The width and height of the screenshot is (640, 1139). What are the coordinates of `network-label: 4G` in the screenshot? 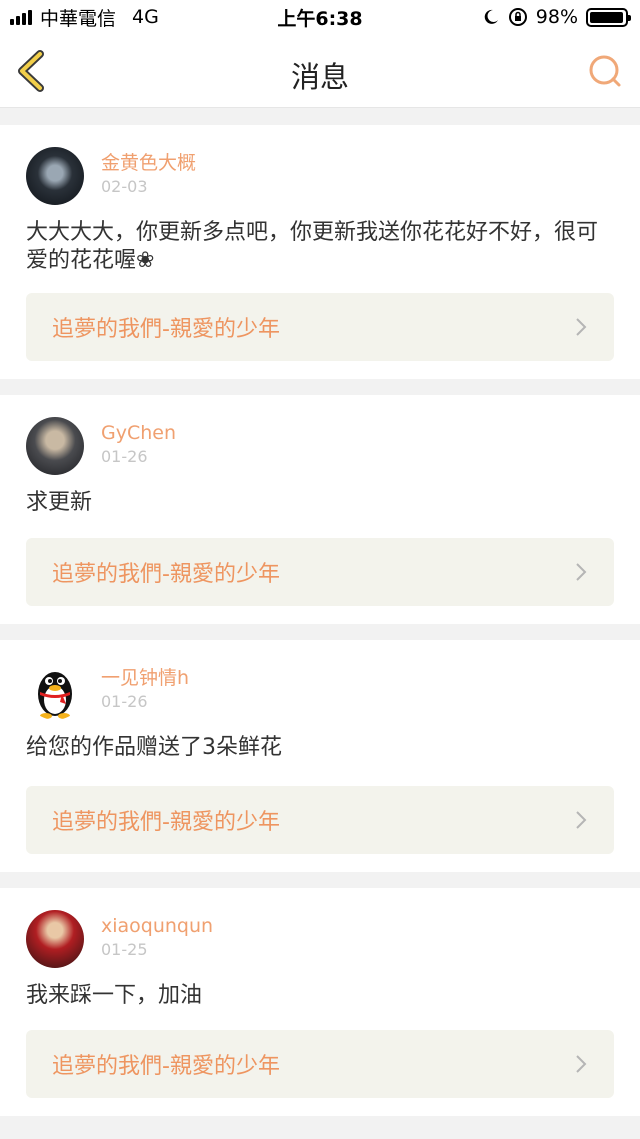 It's located at (145, 17).